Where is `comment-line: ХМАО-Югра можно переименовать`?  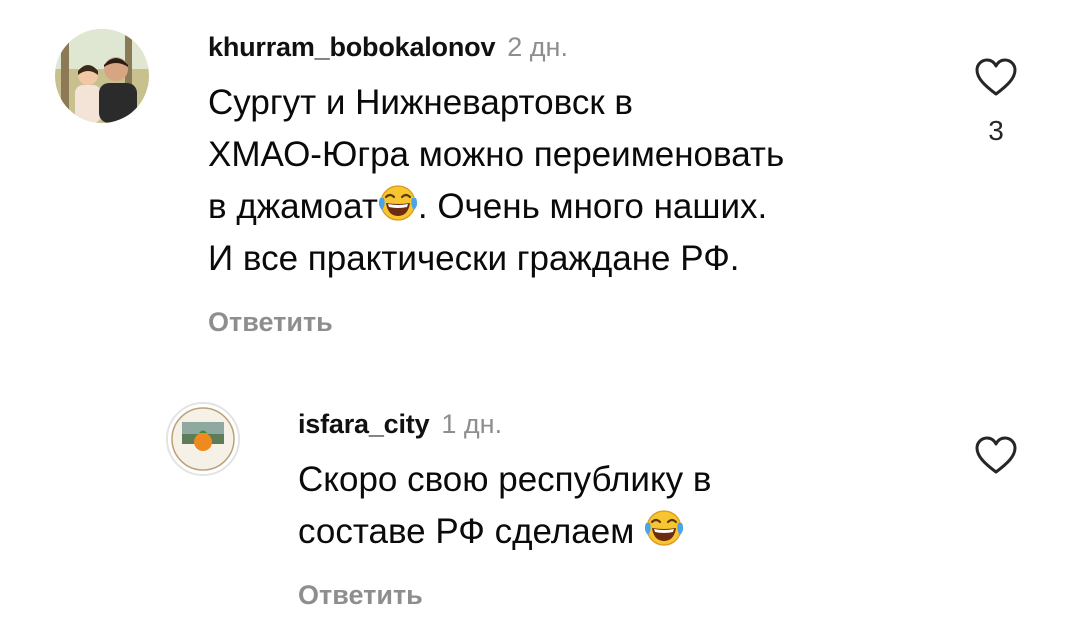
comment-line: ХМАО-Югра можно переименовать is located at coordinates (496, 154).